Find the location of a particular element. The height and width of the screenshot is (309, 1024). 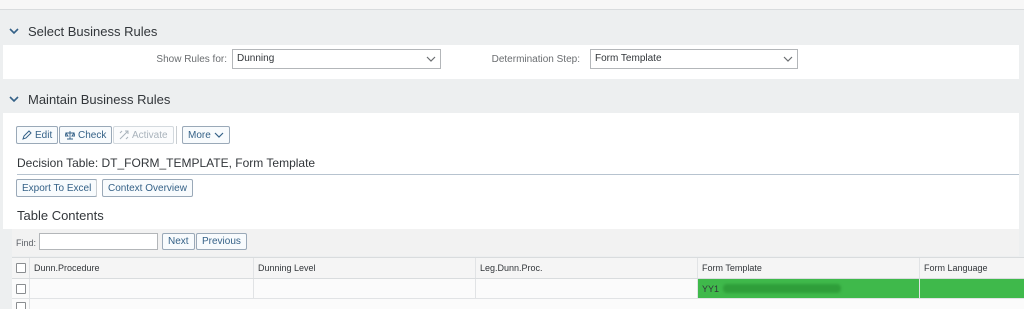

edit-label: Edit is located at coordinates (44, 135).